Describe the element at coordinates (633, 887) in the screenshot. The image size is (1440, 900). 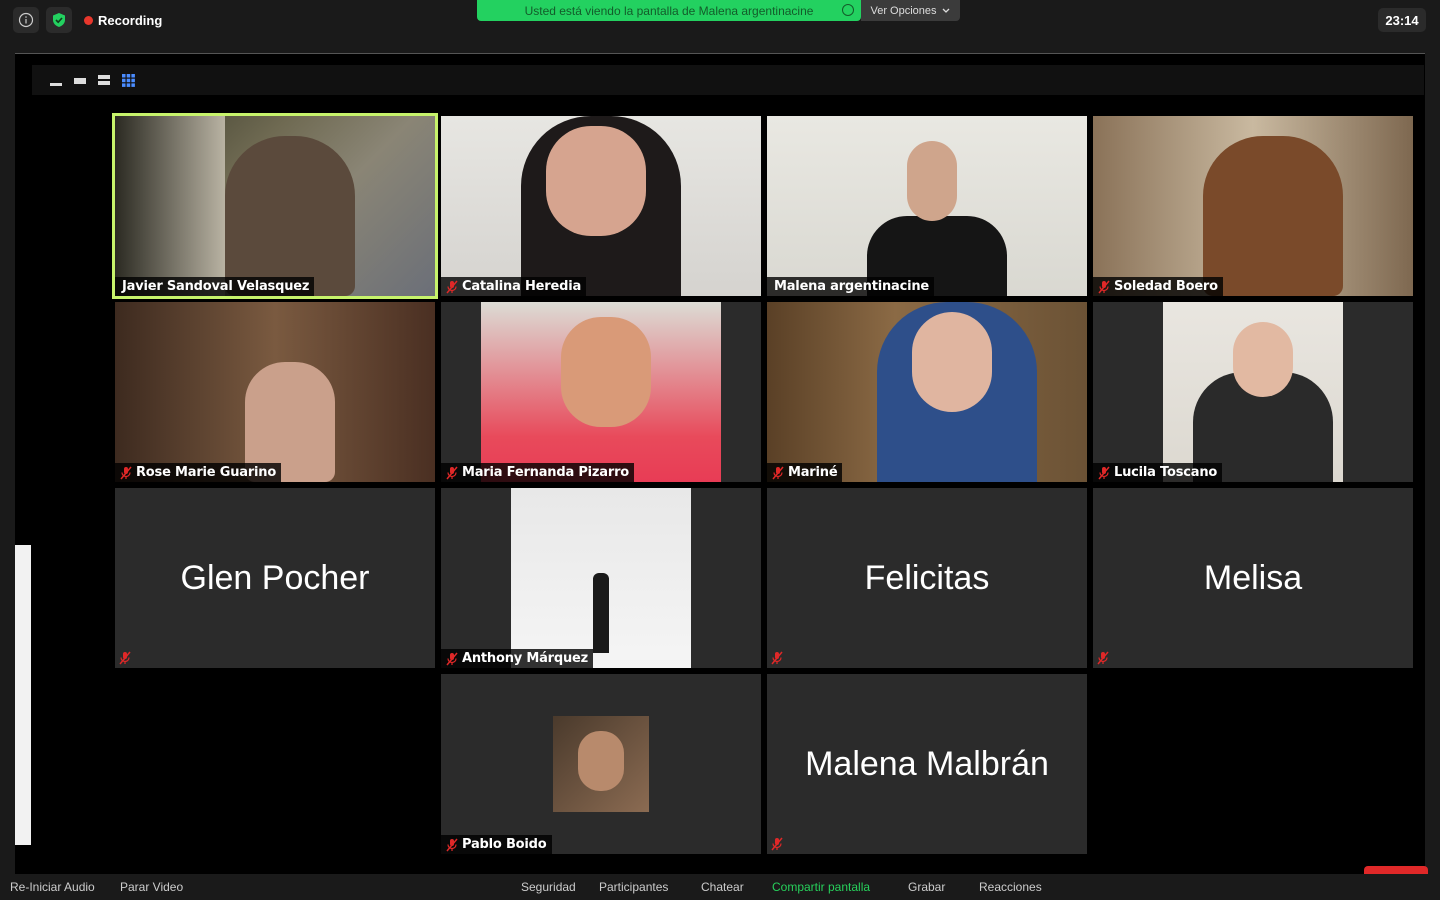
I see `participants-button: Participantes` at that location.